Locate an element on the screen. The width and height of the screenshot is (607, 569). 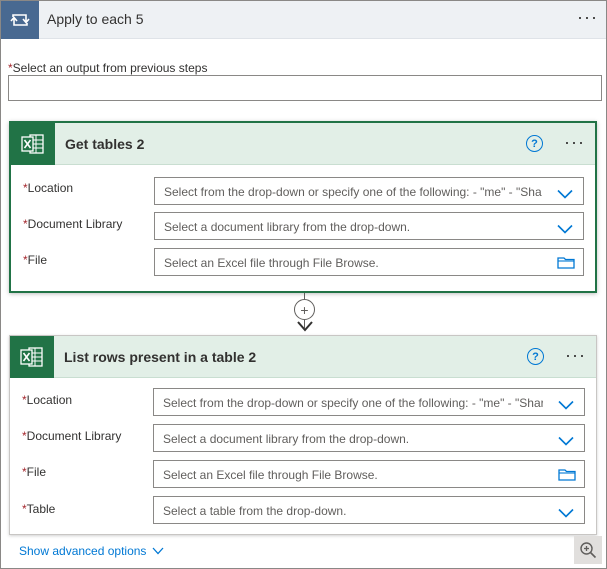
table-placeholder: Select a table from the drop-down. is located at coordinates (255, 511).